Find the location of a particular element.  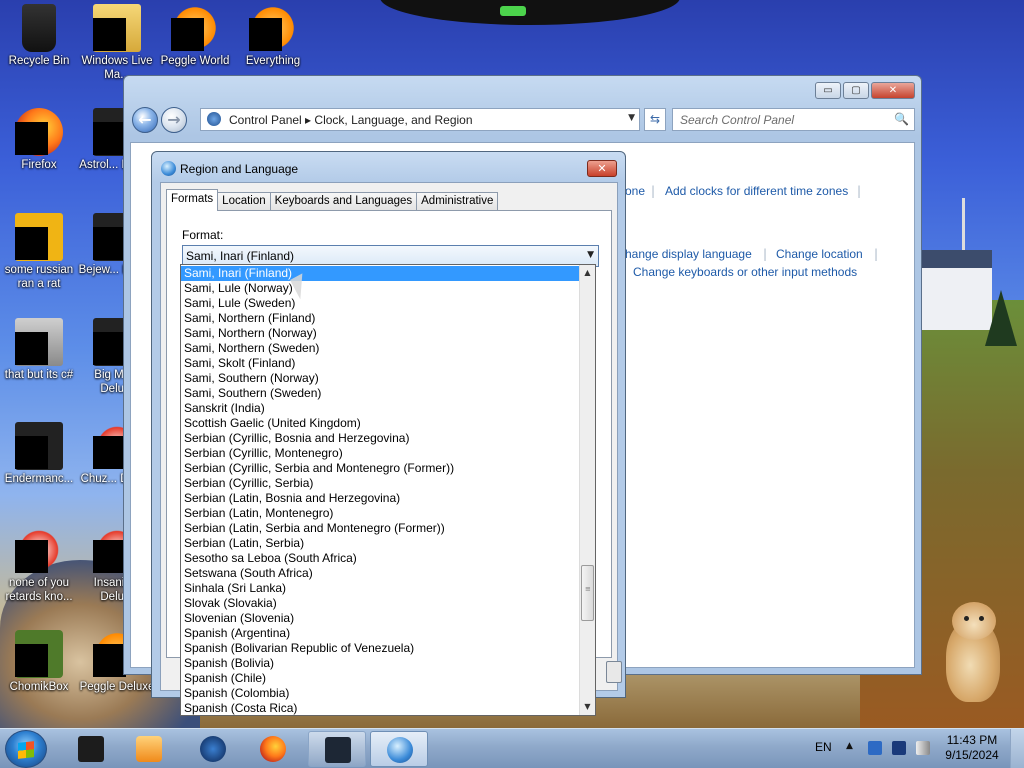

show-desktop-button is located at coordinates (1017, 748).